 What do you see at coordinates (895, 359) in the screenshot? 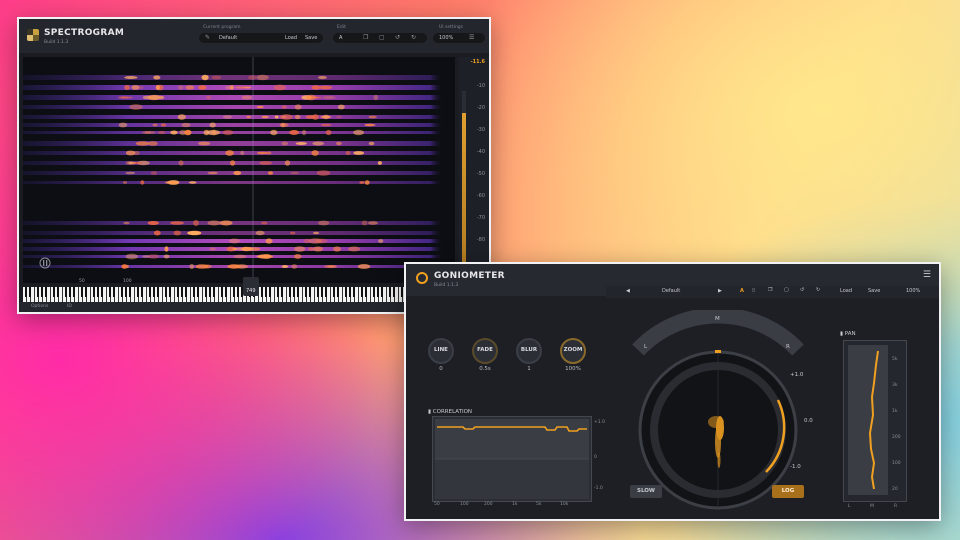
I see `pan-freq-tick: 5k` at bounding box center [895, 359].